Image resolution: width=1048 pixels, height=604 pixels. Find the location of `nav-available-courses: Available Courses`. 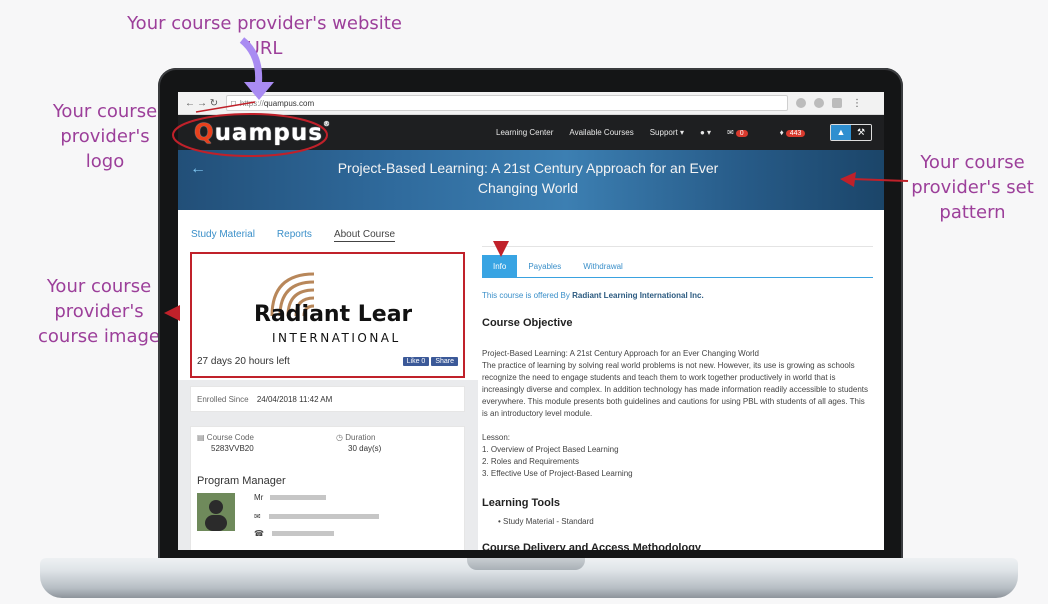

nav-available-courses: Available Courses is located at coordinates (601, 132).